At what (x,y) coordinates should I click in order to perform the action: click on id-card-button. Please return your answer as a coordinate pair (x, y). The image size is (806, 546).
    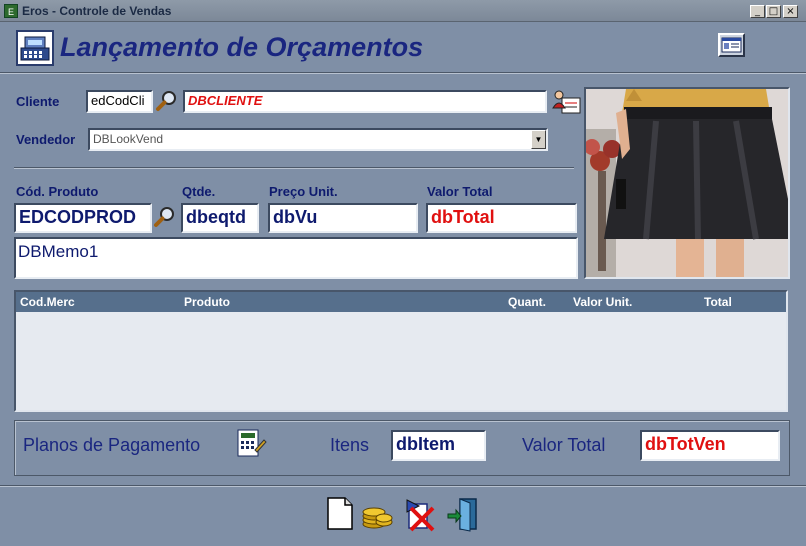
    Looking at the image, I should click on (731, 45).